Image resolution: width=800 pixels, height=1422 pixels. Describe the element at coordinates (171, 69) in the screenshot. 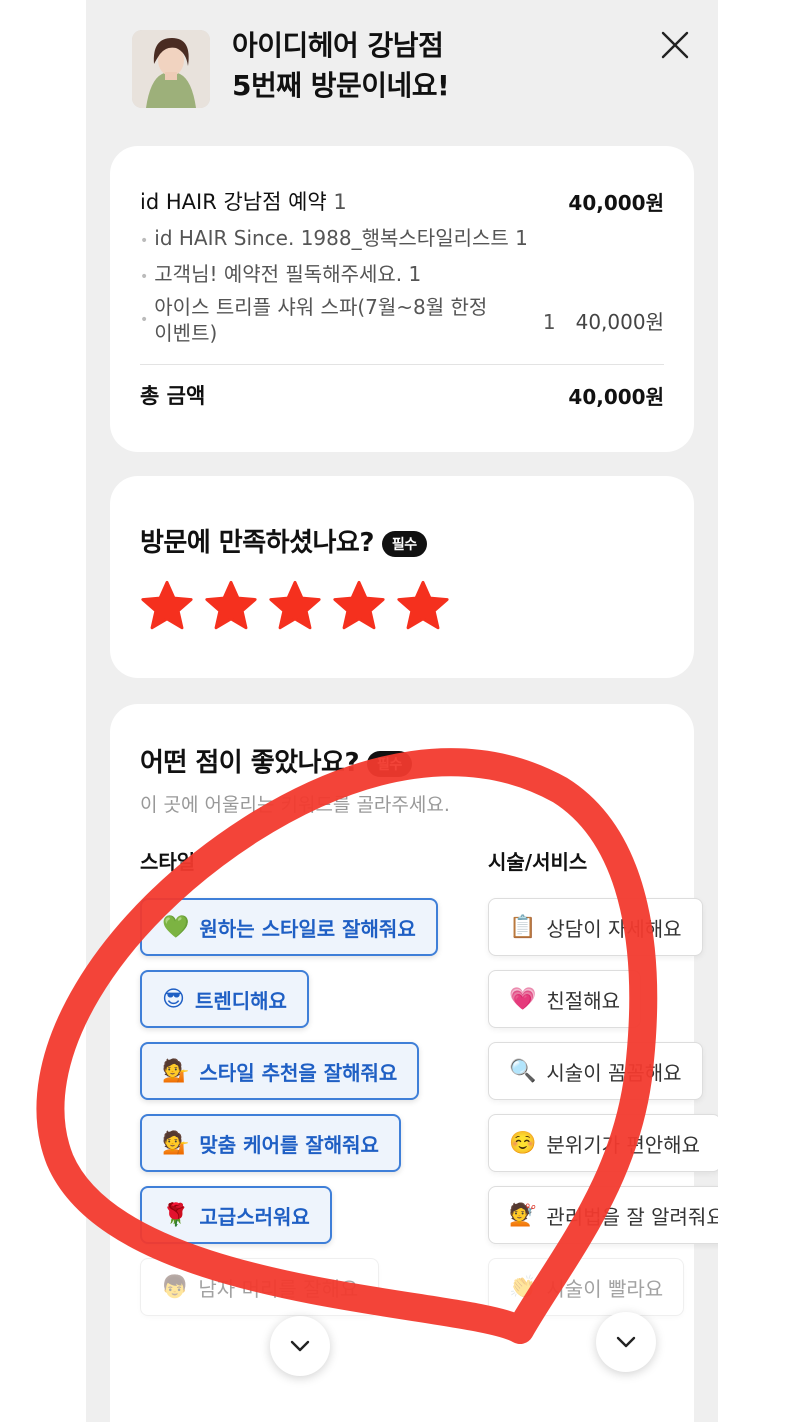

I see `shop-avatar` at that location.